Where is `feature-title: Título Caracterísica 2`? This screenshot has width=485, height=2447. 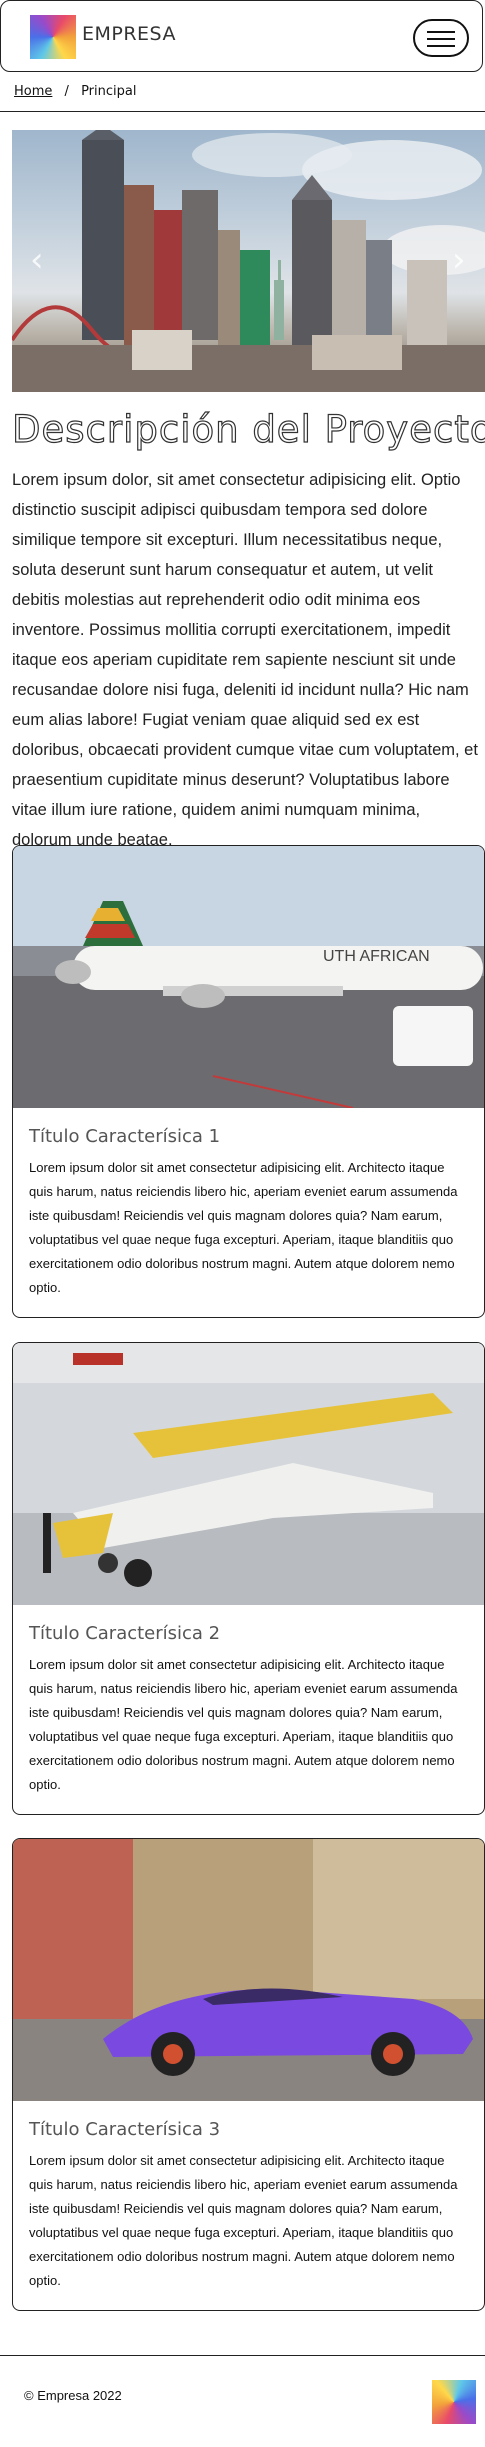
feature-title: Título Caracterísica 2 is located at coordinates (125, 1633).